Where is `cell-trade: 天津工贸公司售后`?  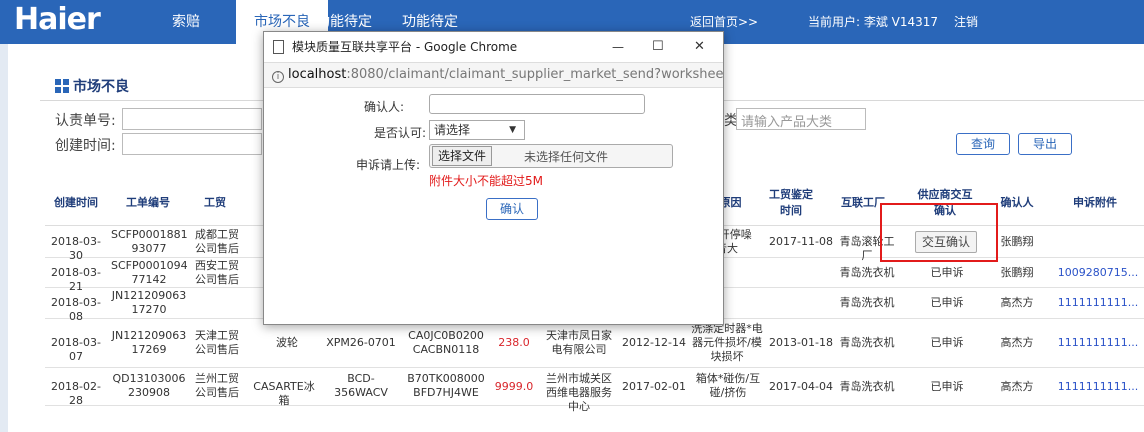
cell-trade: 天津工贸公司售后 is located at coordinates (217, 342).